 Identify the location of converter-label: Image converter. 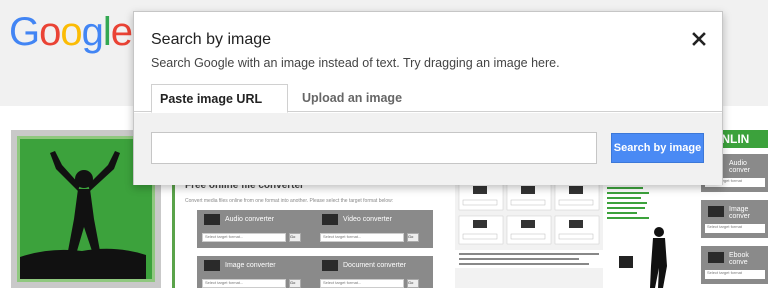
(250, 265).